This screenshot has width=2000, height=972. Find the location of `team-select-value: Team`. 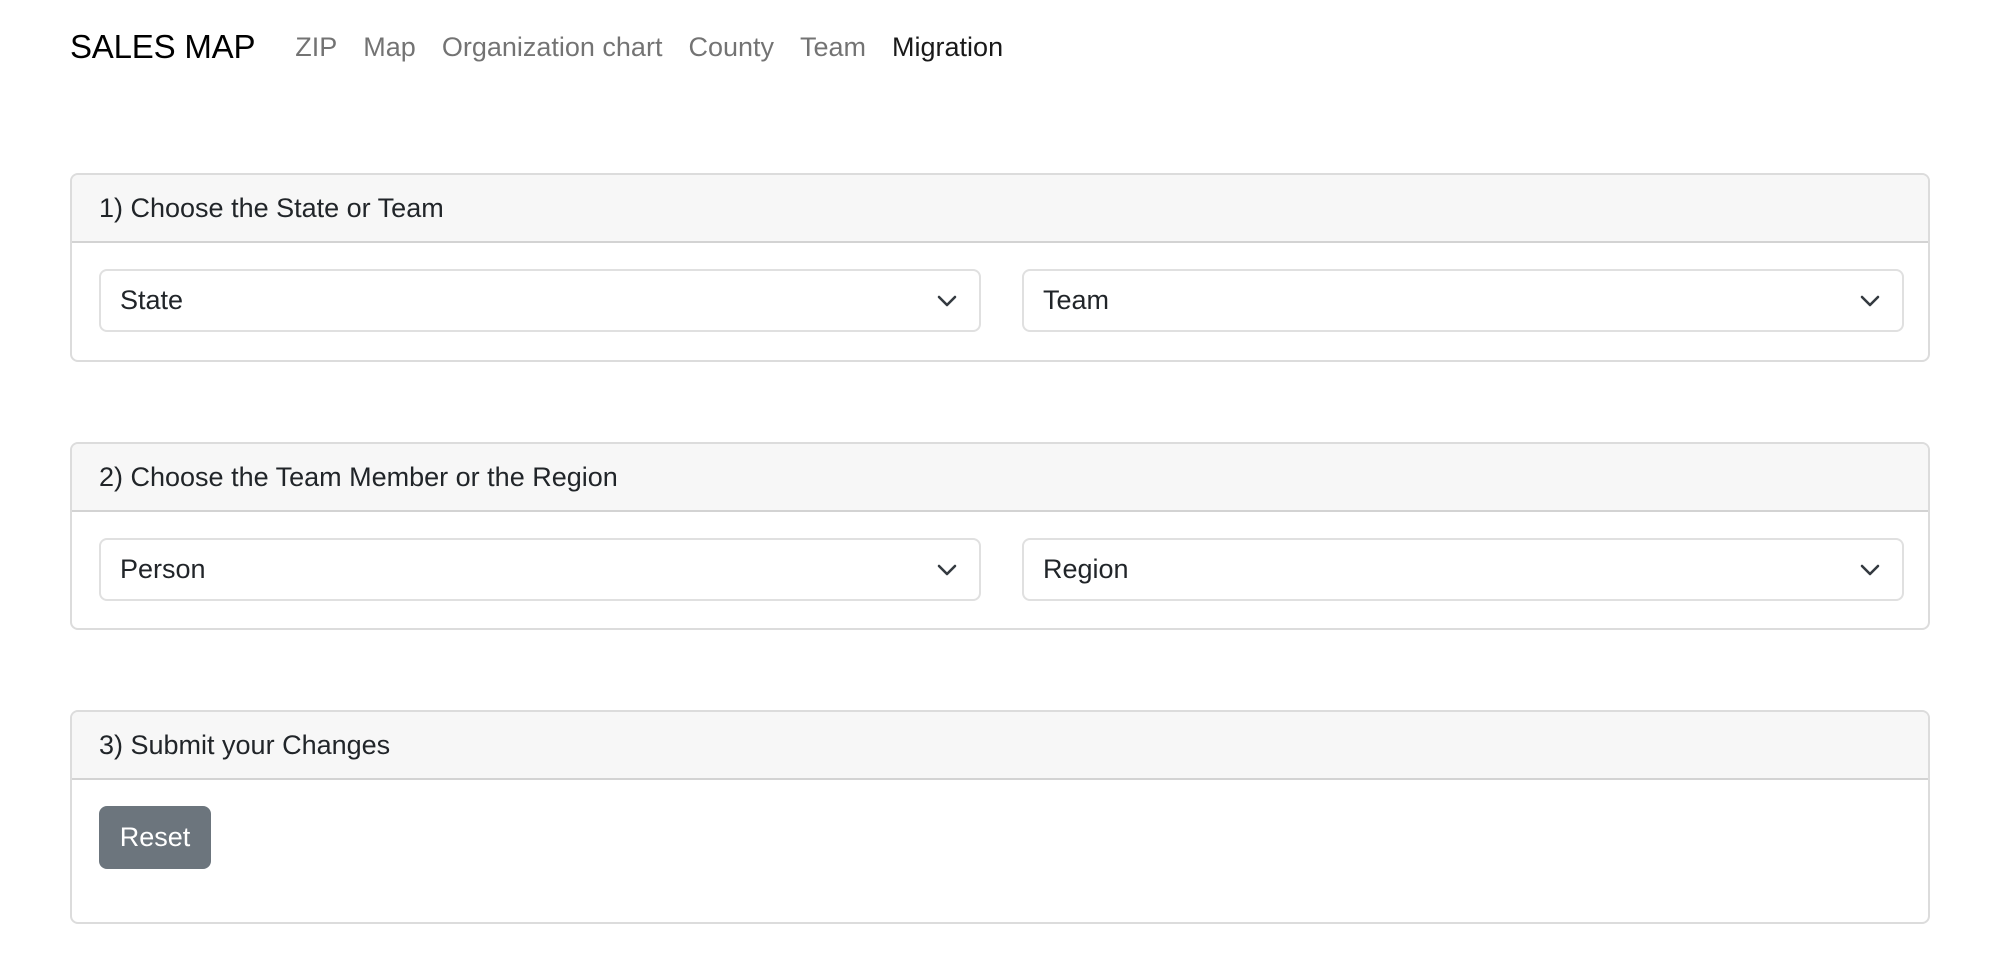

team-select-value: Team is located at coordinates (1076, 300).